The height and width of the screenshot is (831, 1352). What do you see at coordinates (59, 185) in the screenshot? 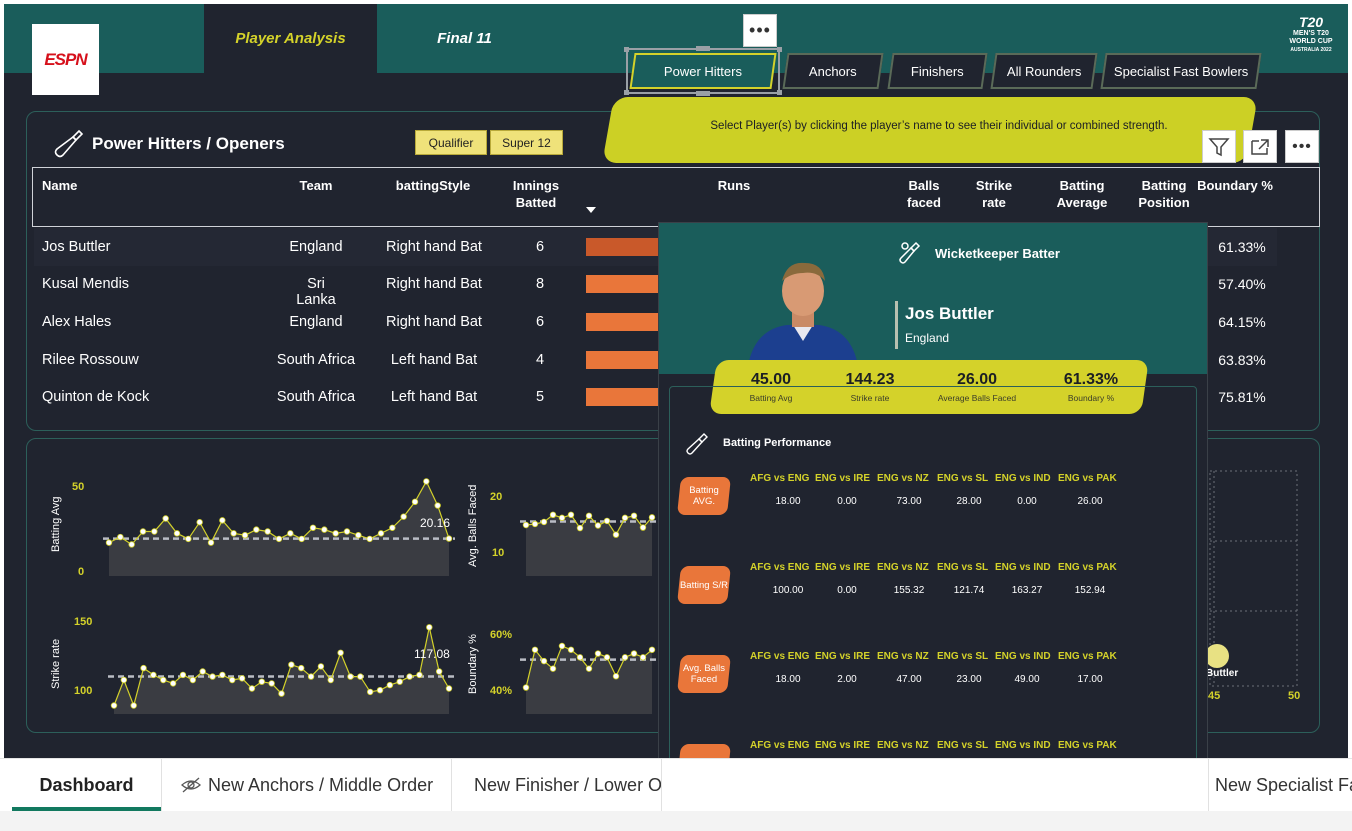
I see `col-name: Name` at bounding box center [59, 185].